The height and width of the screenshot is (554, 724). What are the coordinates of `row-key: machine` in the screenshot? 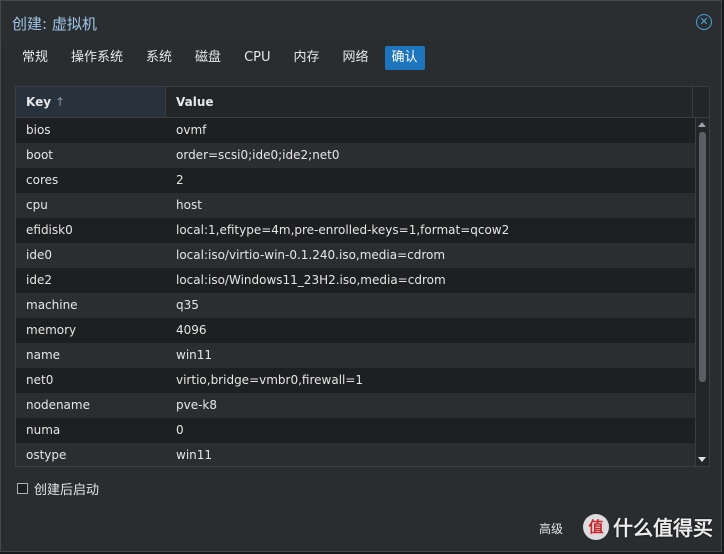 It's located at (52, 305).